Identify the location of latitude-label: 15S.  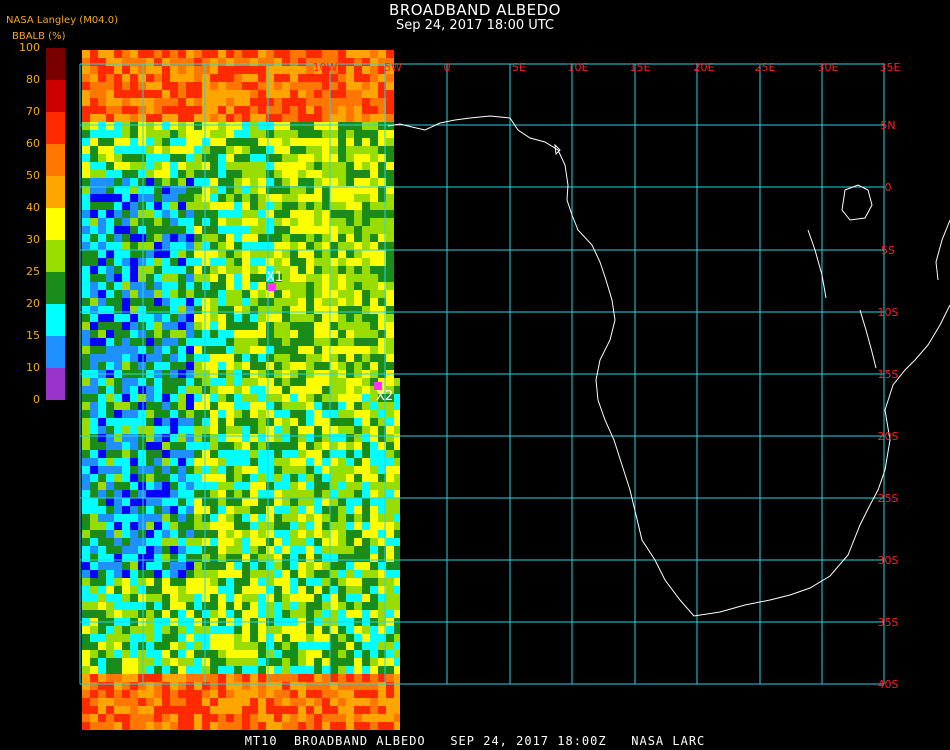
(888, 374).